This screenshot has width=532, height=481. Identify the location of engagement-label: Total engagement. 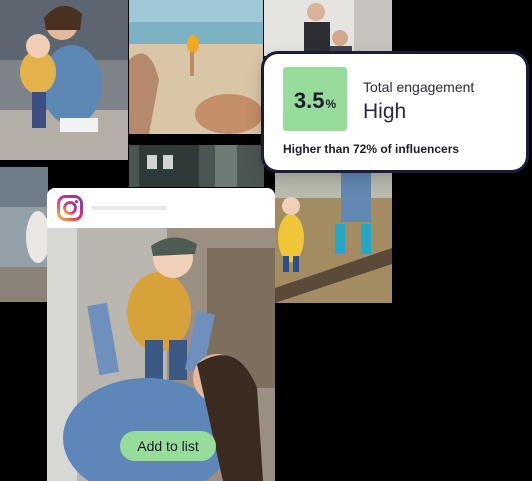
(419, 87).